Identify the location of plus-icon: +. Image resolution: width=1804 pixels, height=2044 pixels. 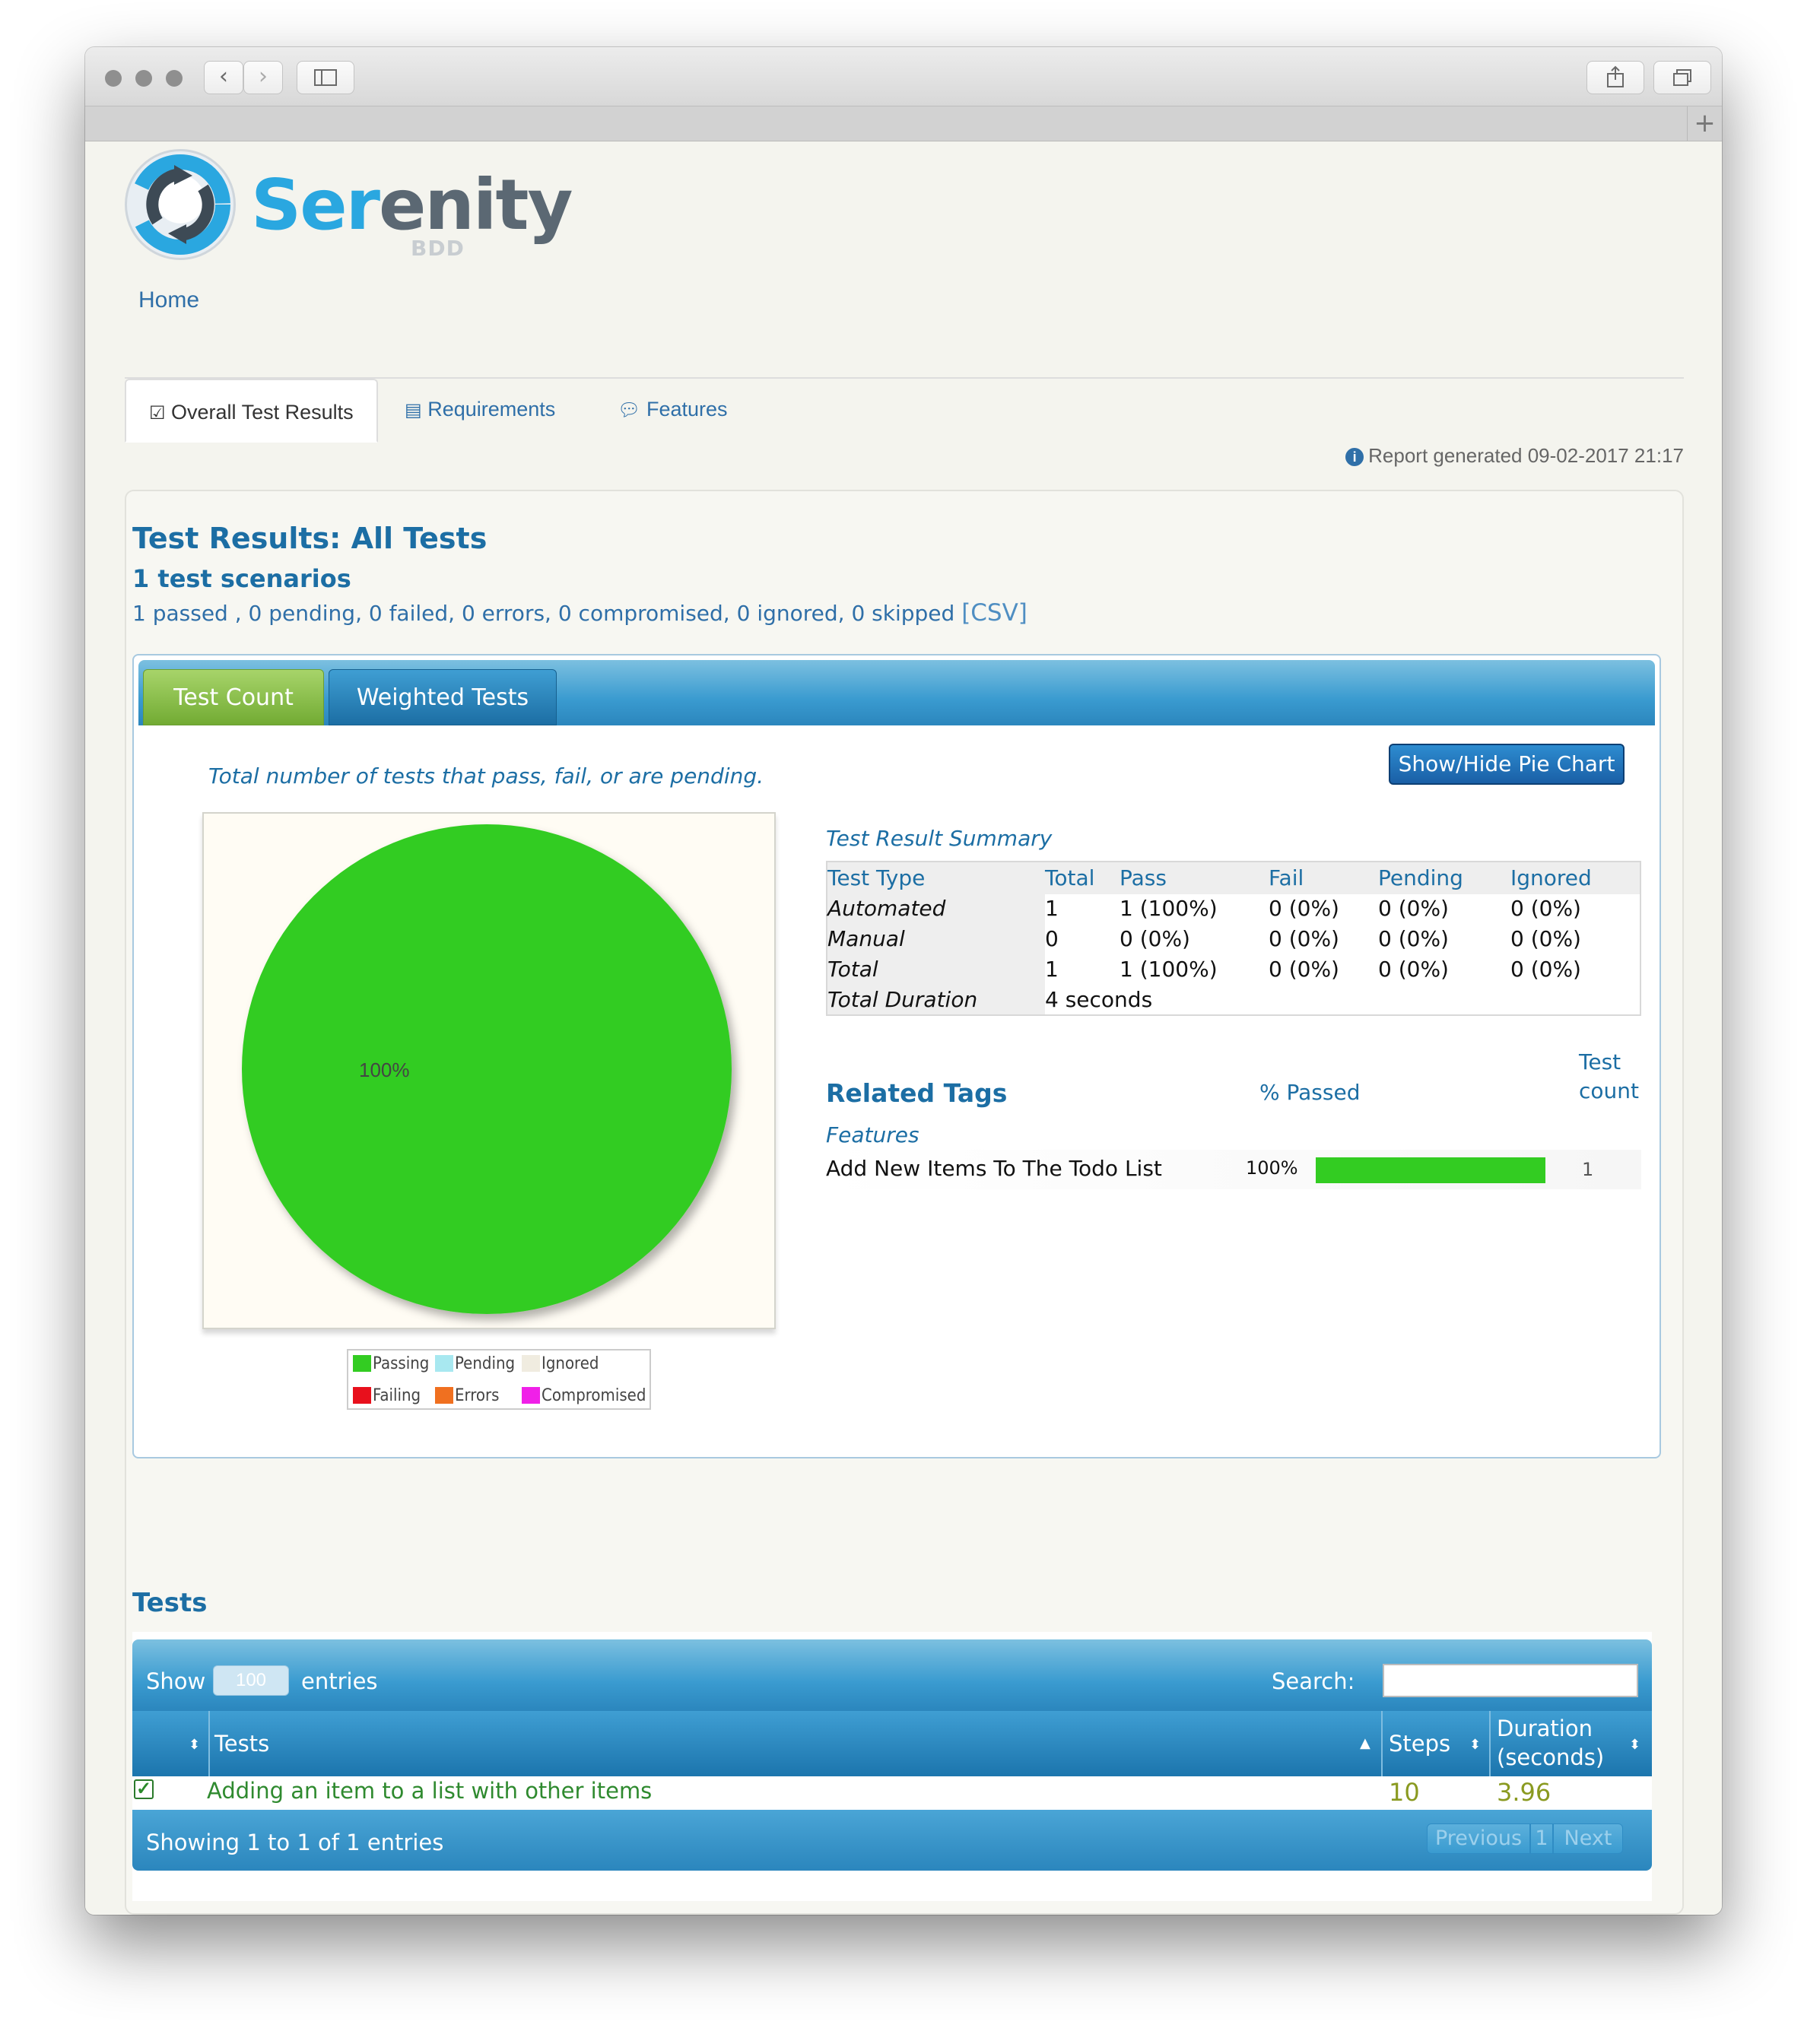
(1705, 123).